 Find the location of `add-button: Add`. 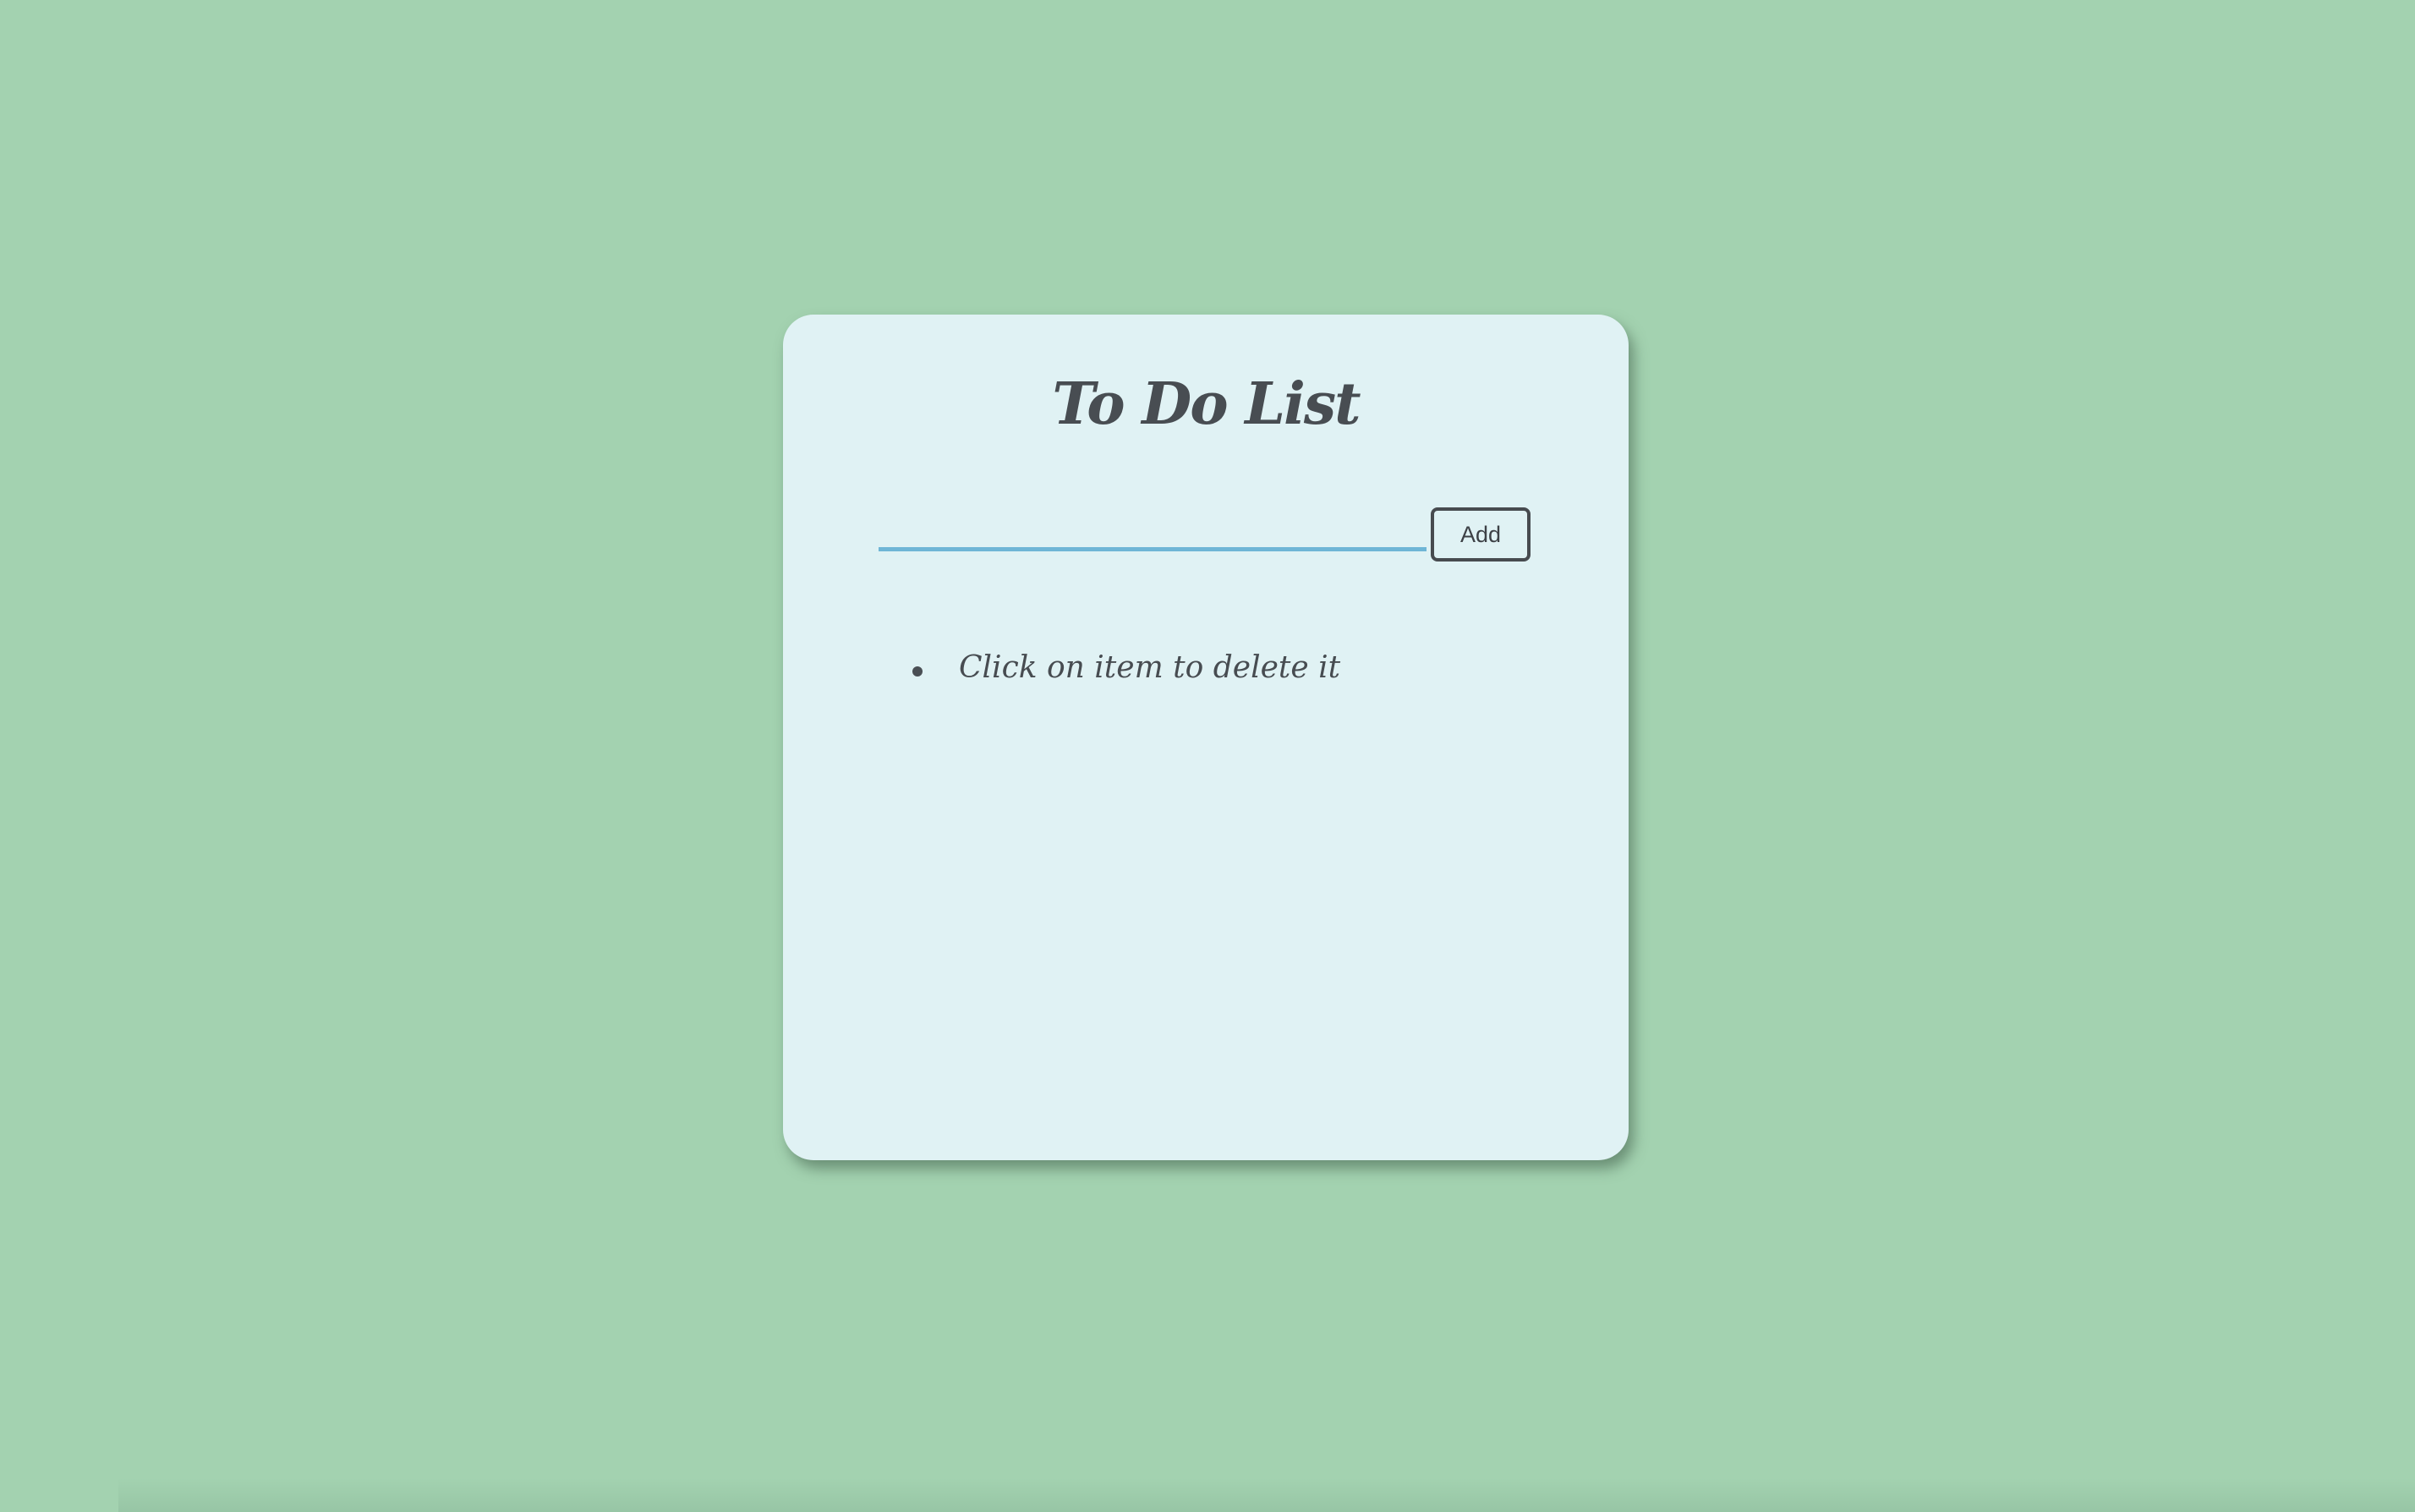

add-button: Add is located at coordinates (1481, 534).